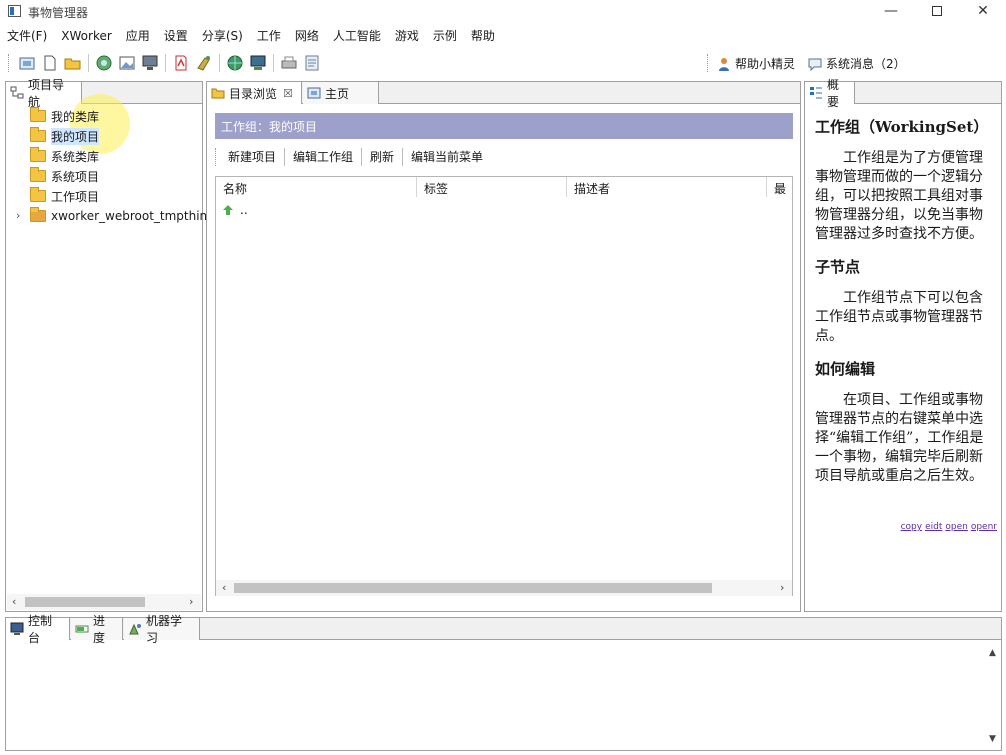  What do you see at coordinates (17, 93) in the screenshot?
I see `tree-icon` at bounding box center [17, 93].